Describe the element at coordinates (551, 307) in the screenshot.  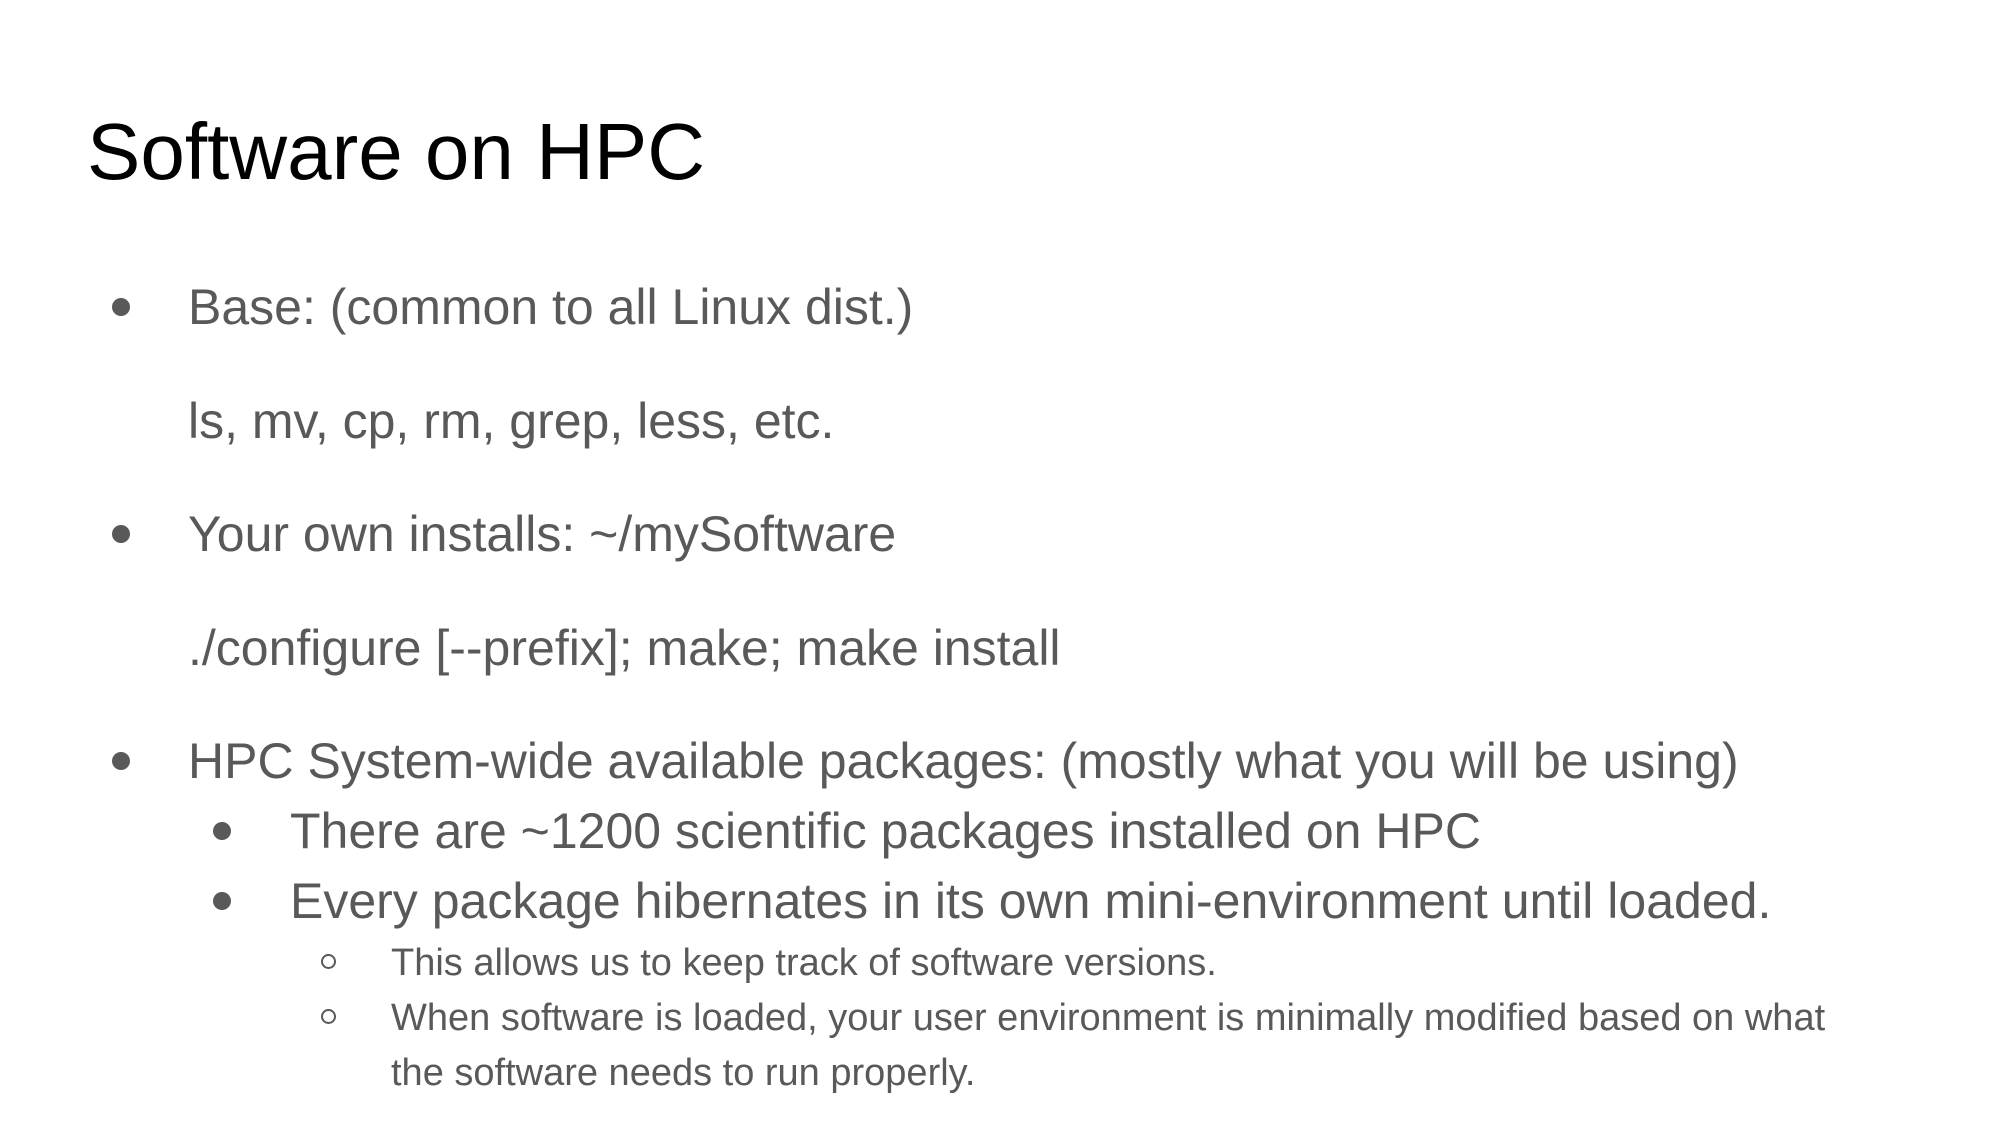
I see `list-item-base: Base: (common to all Linux dist.)` at that location.